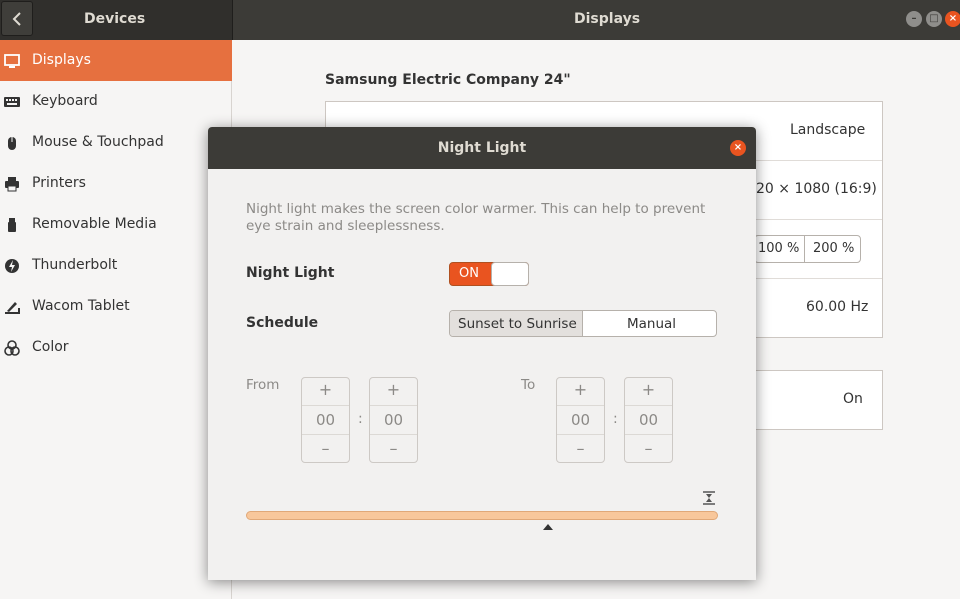 The height and width of the screenshot is (599, 960). I want to click on sidebar-item-removable-media: Removable Media, so click(116, 224).